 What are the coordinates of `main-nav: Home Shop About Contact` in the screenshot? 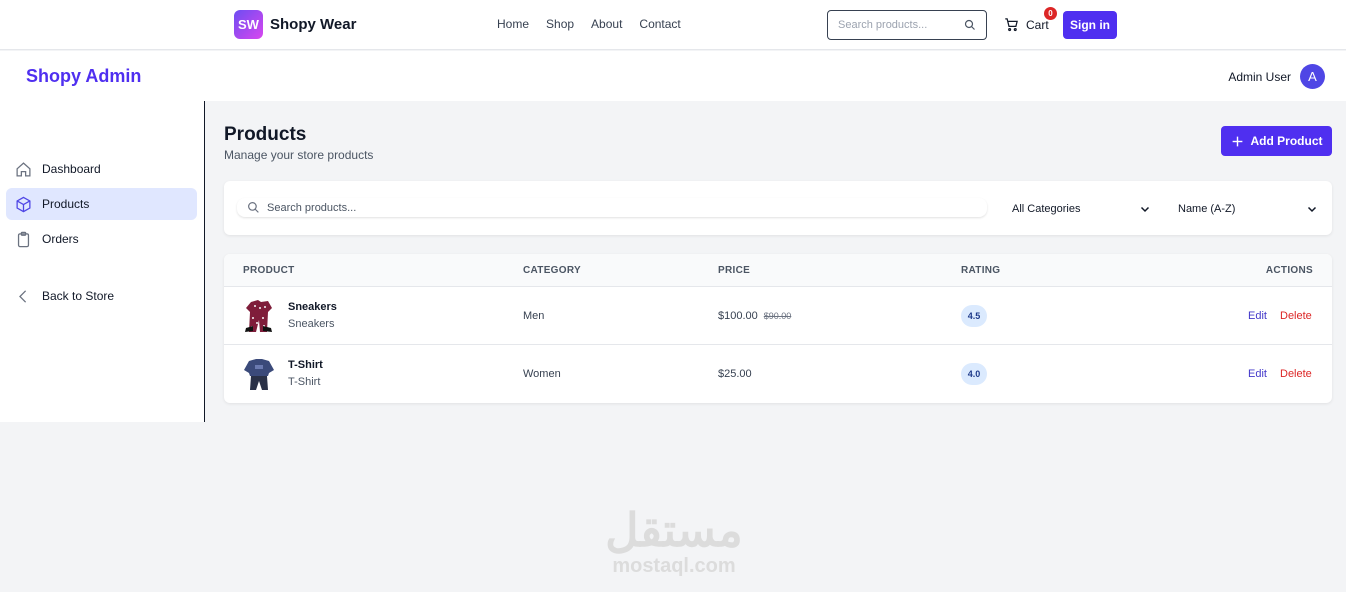 It's located at (589, 24).